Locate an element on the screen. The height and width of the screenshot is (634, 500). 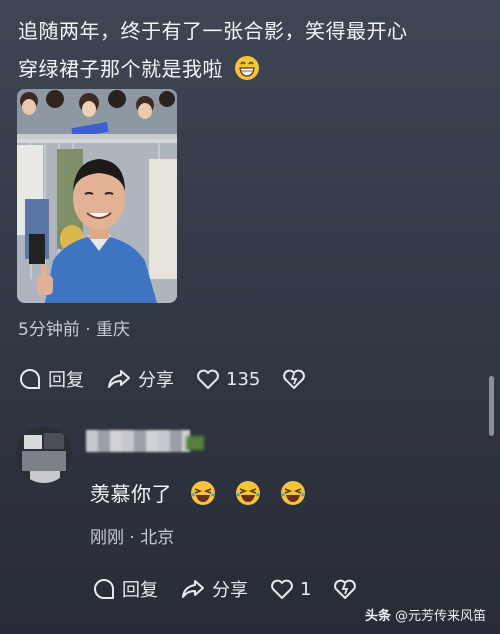
watermark-handle: @元芳传来风笛 is located at coordinates (440, 616).